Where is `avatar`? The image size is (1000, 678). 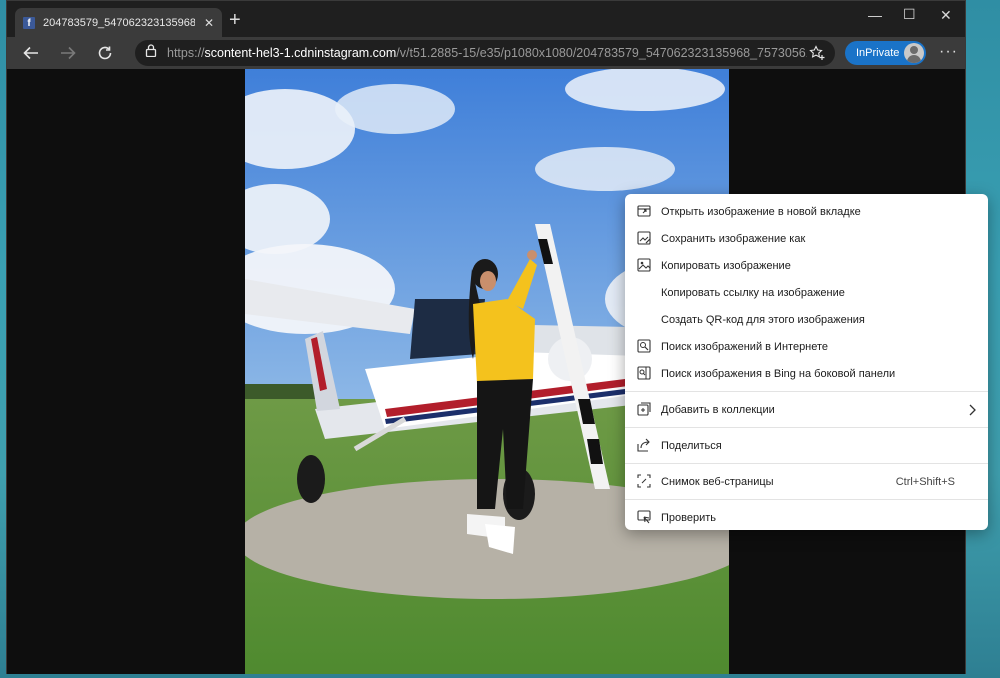 avatar is located at coordinates (914, 53).